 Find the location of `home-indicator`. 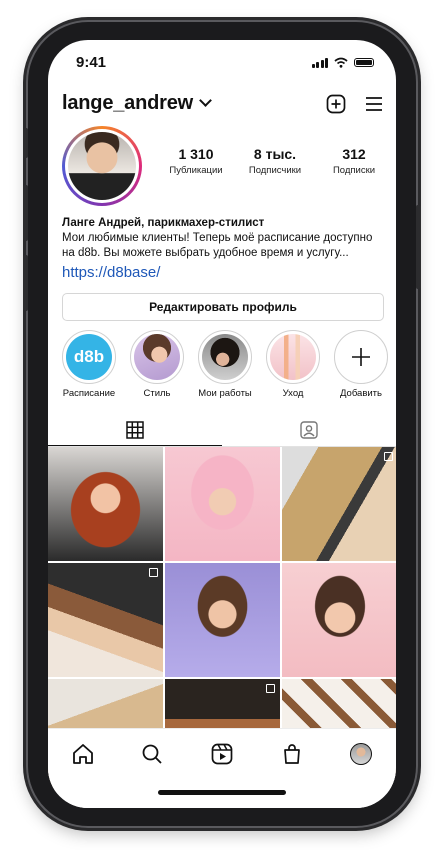

home-indicator is located at coordinates (222, 792).